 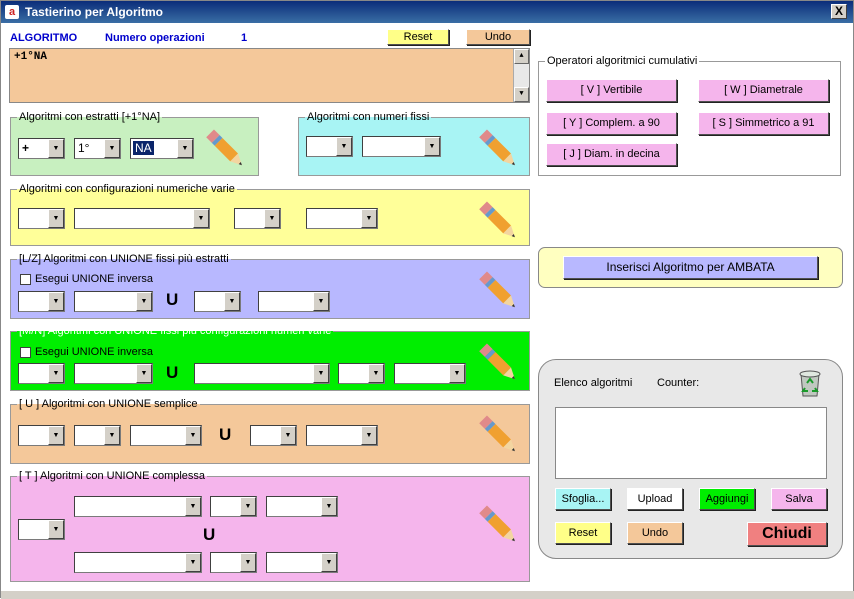 What do you see at coordinates (361, 373) in the screenshot?
I see `mn-select-4: ▼` at bounding box center [361, 373].